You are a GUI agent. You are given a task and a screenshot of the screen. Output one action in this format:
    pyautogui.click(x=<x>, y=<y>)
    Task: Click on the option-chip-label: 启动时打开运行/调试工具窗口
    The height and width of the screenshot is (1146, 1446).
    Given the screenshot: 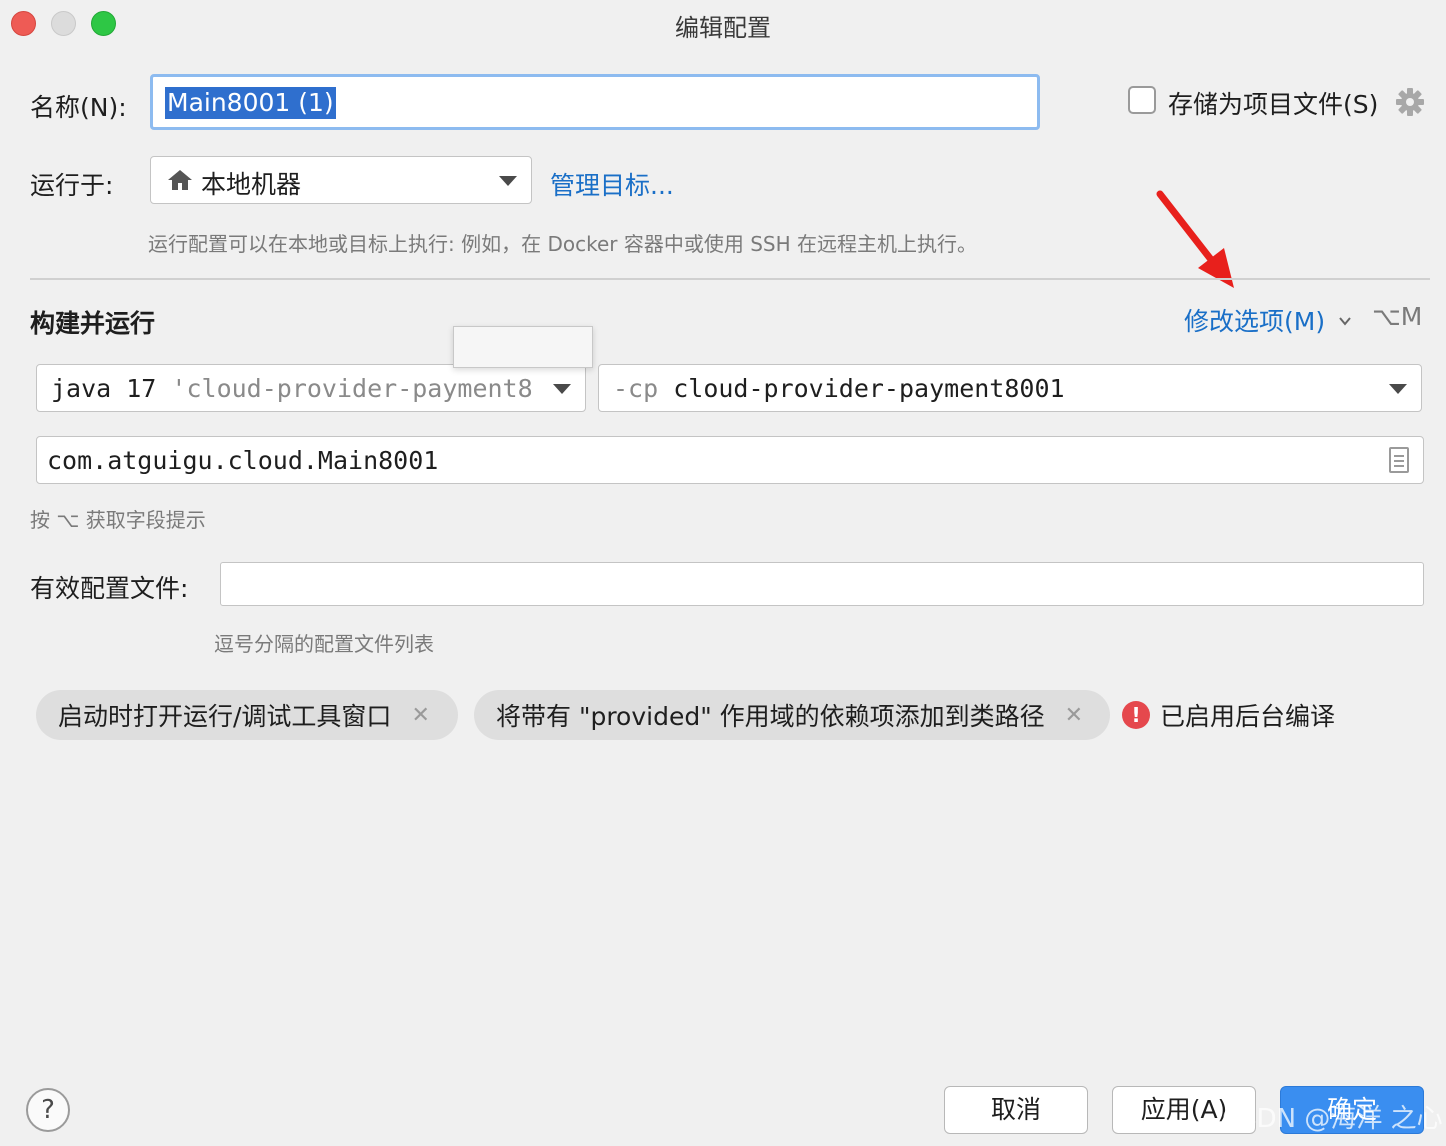 What is the action you would take?
    pyautogui.click(x=225, y=716)
    